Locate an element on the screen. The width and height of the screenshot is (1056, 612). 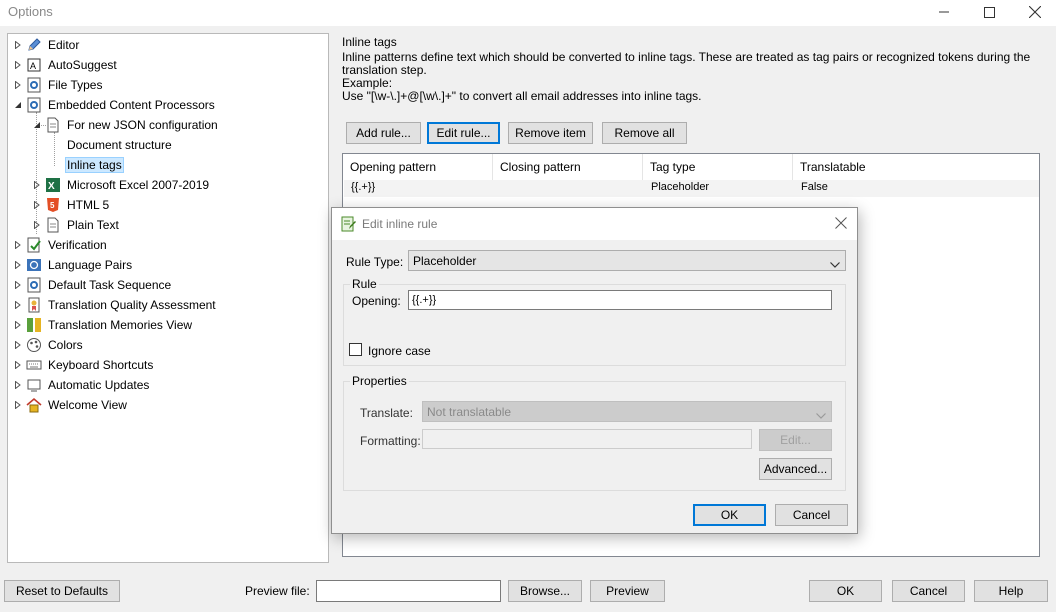
tree-item-plain-text: Plain Text is located at coordinates (76, 225).